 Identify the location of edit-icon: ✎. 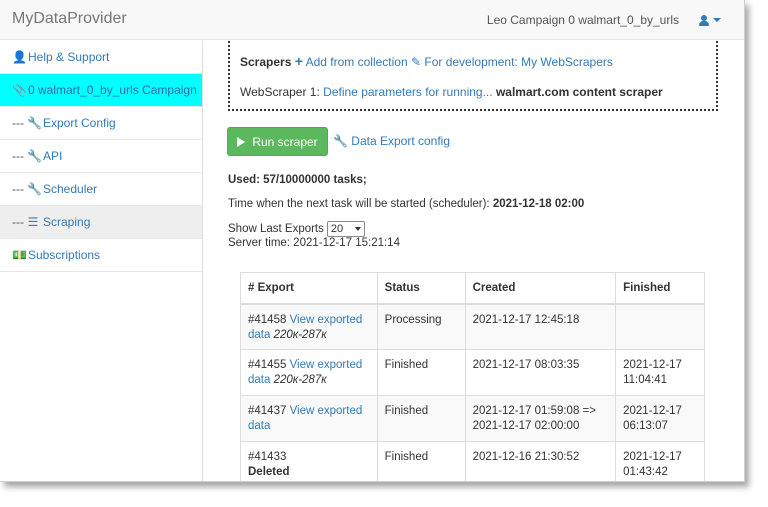
(416, 62).